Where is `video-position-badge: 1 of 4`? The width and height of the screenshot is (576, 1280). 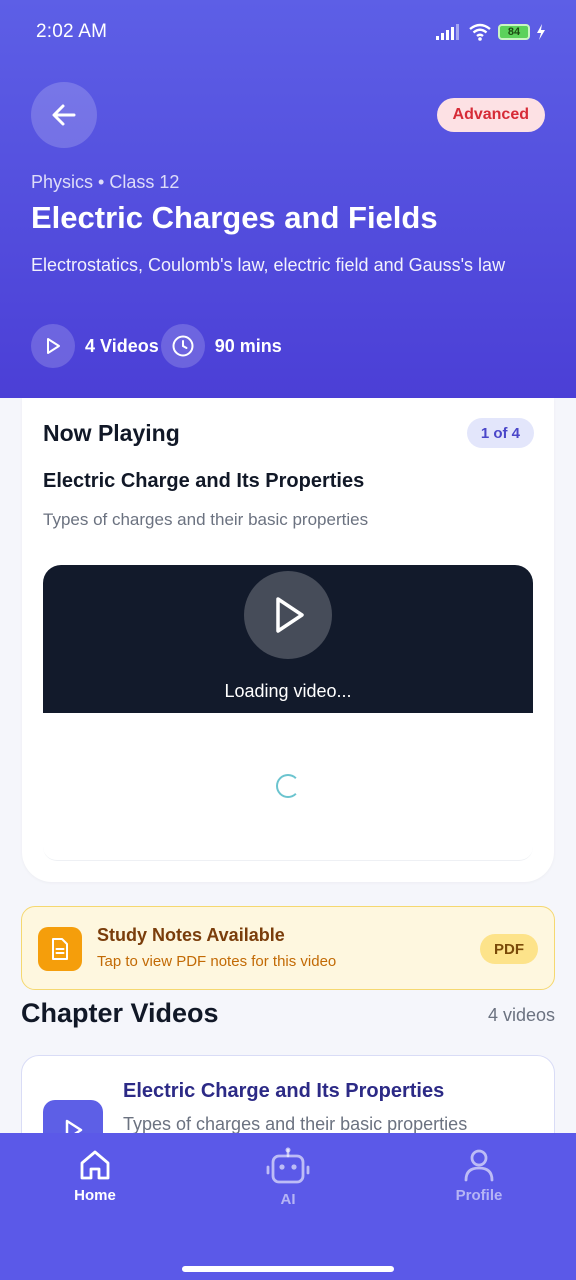 video-position-badge: 1 of 4 is located at coordinates (500, 433).